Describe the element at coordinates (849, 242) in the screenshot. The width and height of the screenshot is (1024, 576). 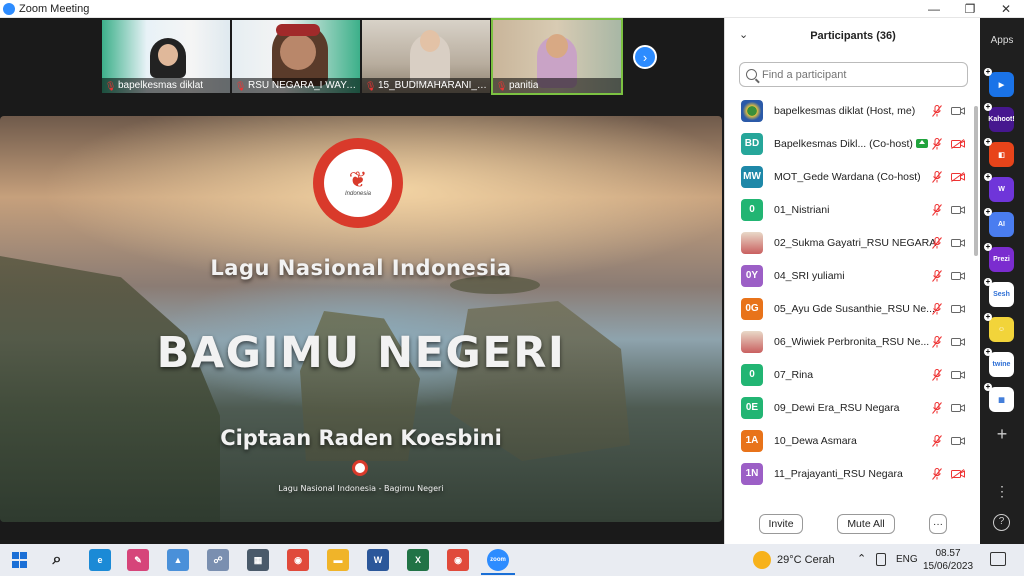
I see `participant-row: 02_Sukma Gayatri_RSU NEGARA` at that location.